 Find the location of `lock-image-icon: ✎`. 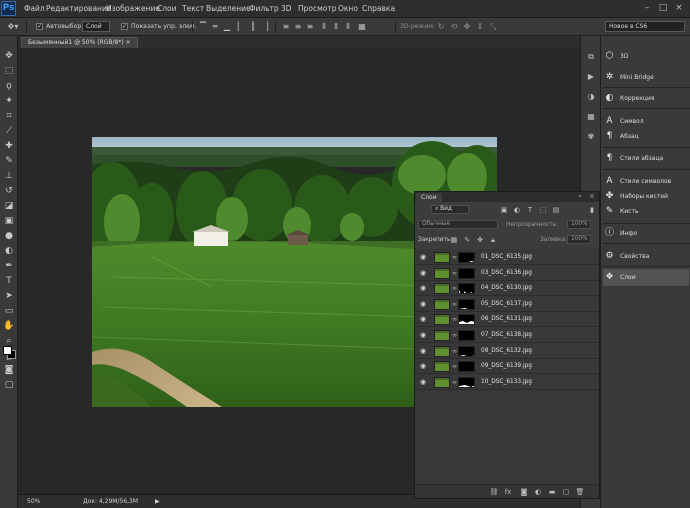

lock-image-icon: ✎ is located at coordinates (467, 240).